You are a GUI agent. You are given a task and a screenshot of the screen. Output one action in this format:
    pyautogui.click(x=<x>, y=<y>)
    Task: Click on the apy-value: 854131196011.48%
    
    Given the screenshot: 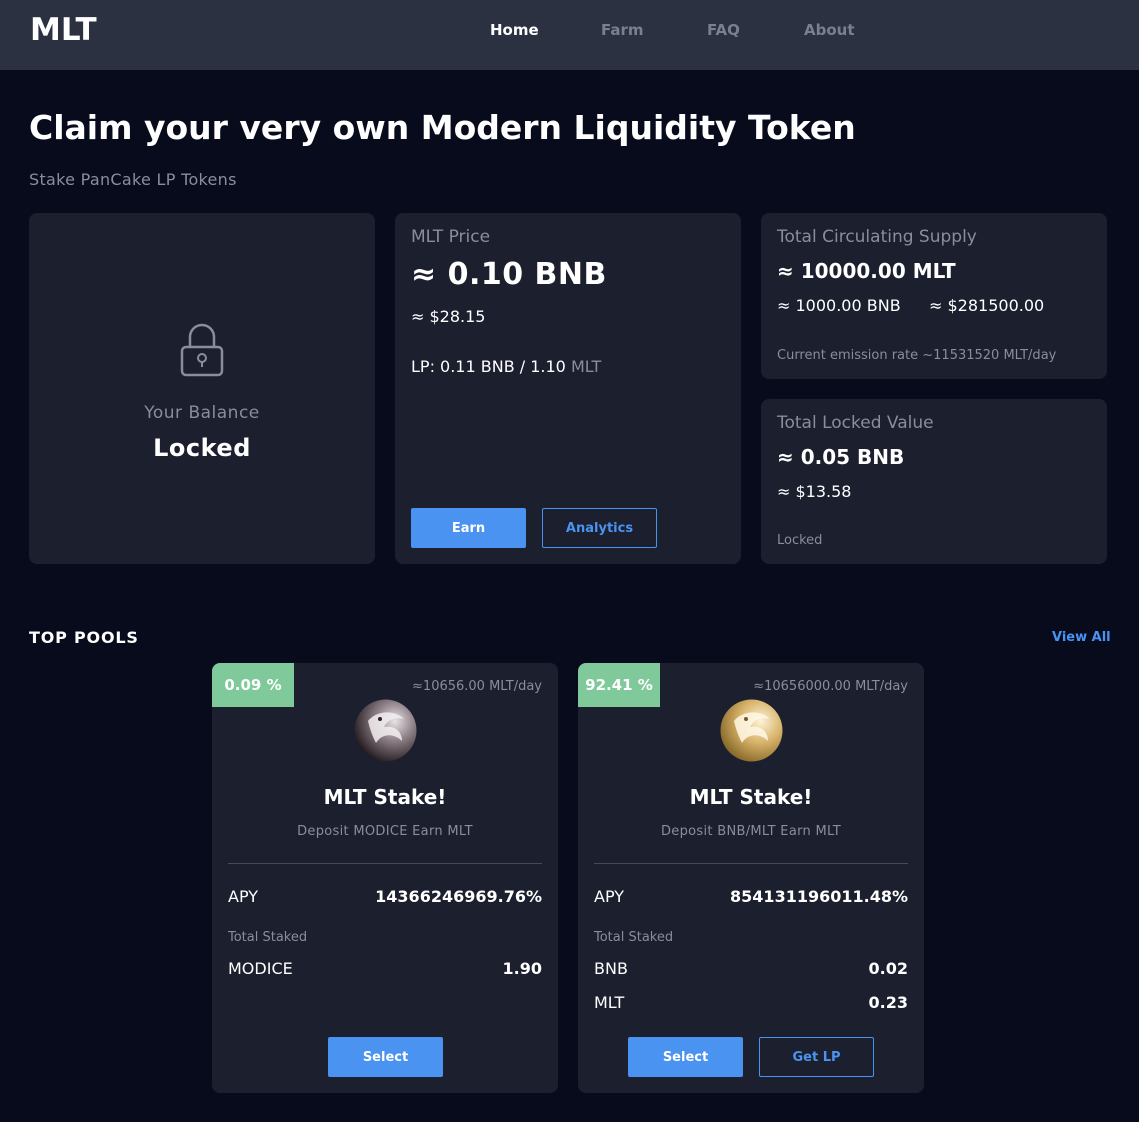 What is the action you would take?
    pyautogui.click(x=819, y=896)
    